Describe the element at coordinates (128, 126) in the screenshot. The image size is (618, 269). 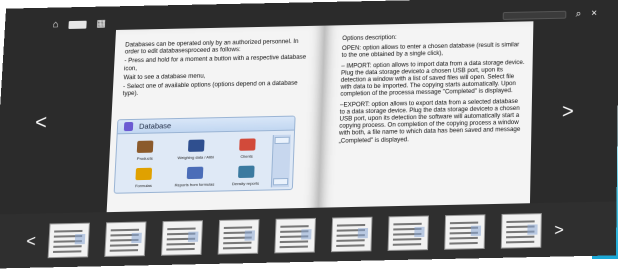
I see `database-icon` at that location.